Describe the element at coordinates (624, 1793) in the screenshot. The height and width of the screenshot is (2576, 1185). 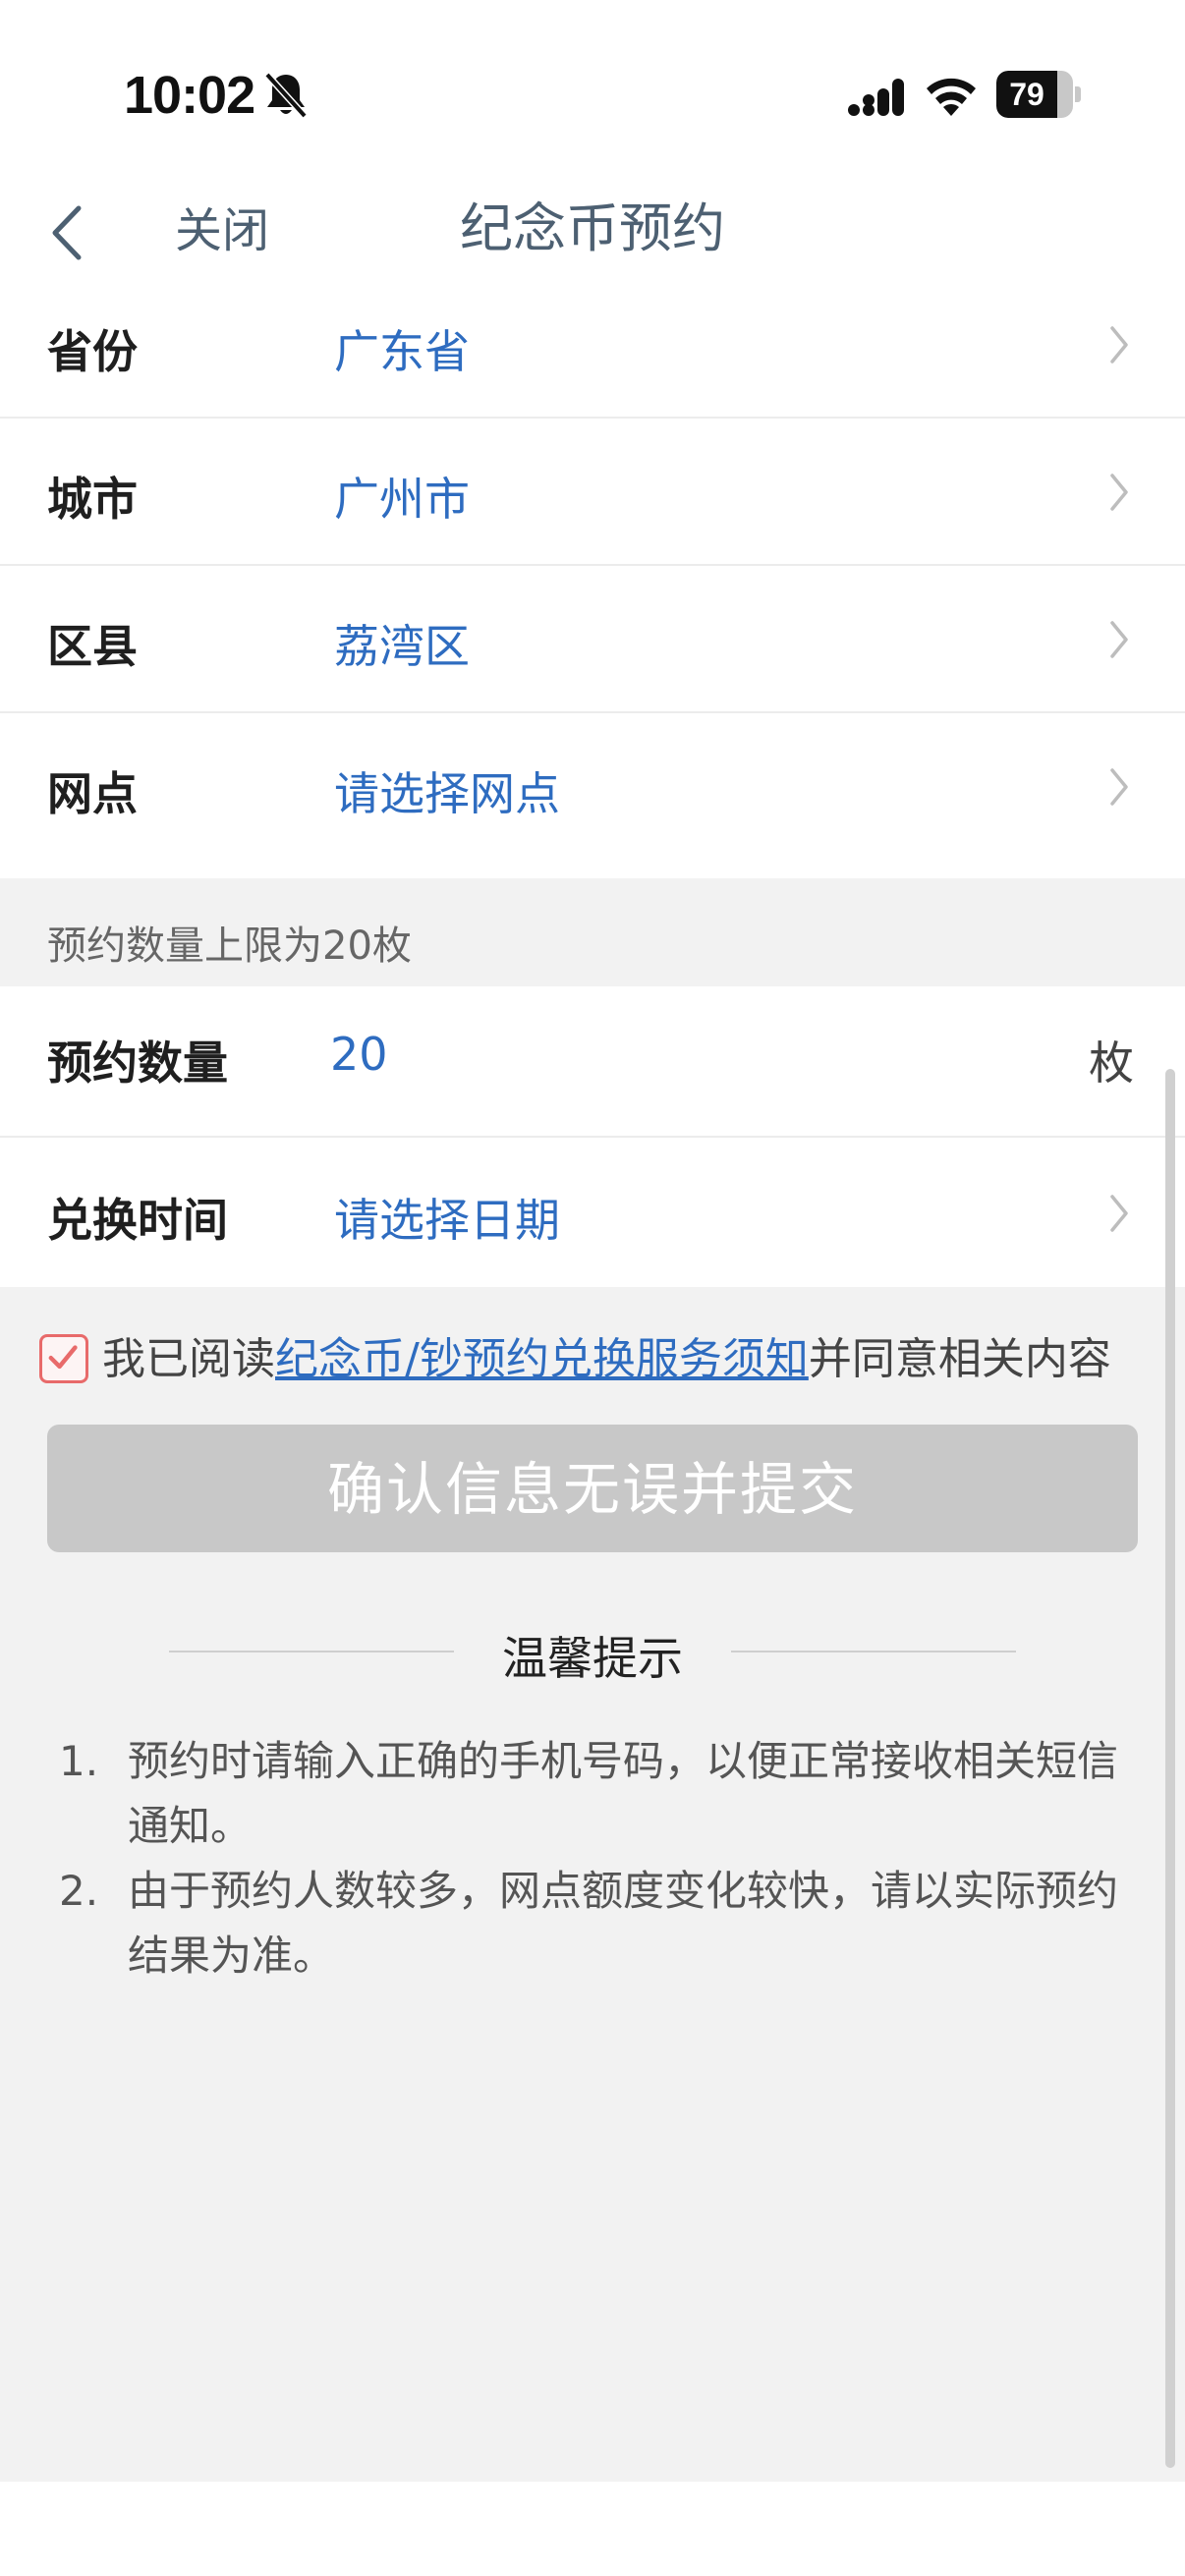
I see `tip-text: 预约时请输入正确的手机号码，以便正常接收相关短信通知。` at that location.